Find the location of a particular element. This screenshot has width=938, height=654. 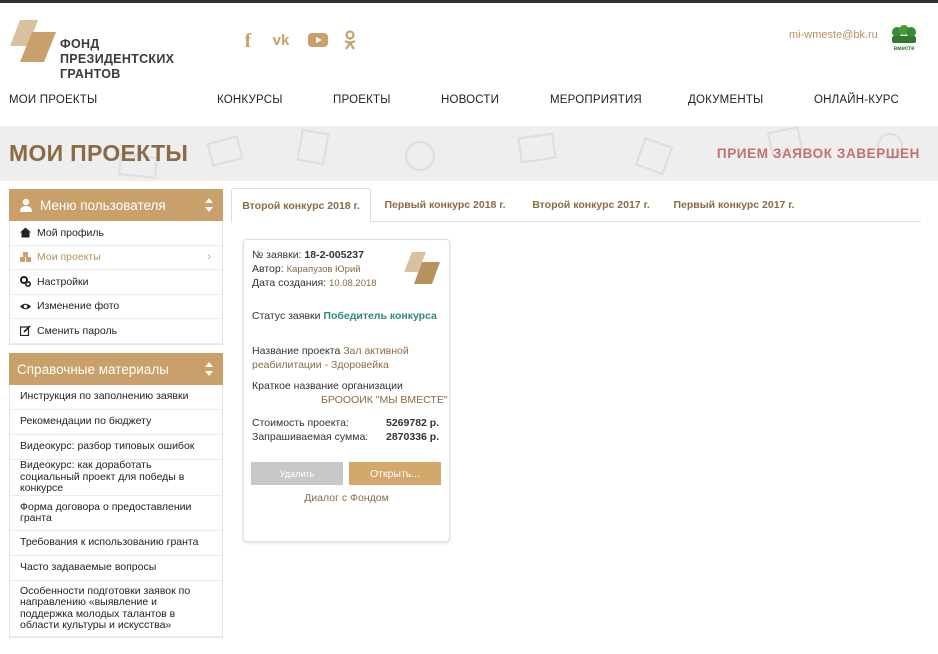

menu-item-label: Мой профиль is located at coordinates (70, 232).